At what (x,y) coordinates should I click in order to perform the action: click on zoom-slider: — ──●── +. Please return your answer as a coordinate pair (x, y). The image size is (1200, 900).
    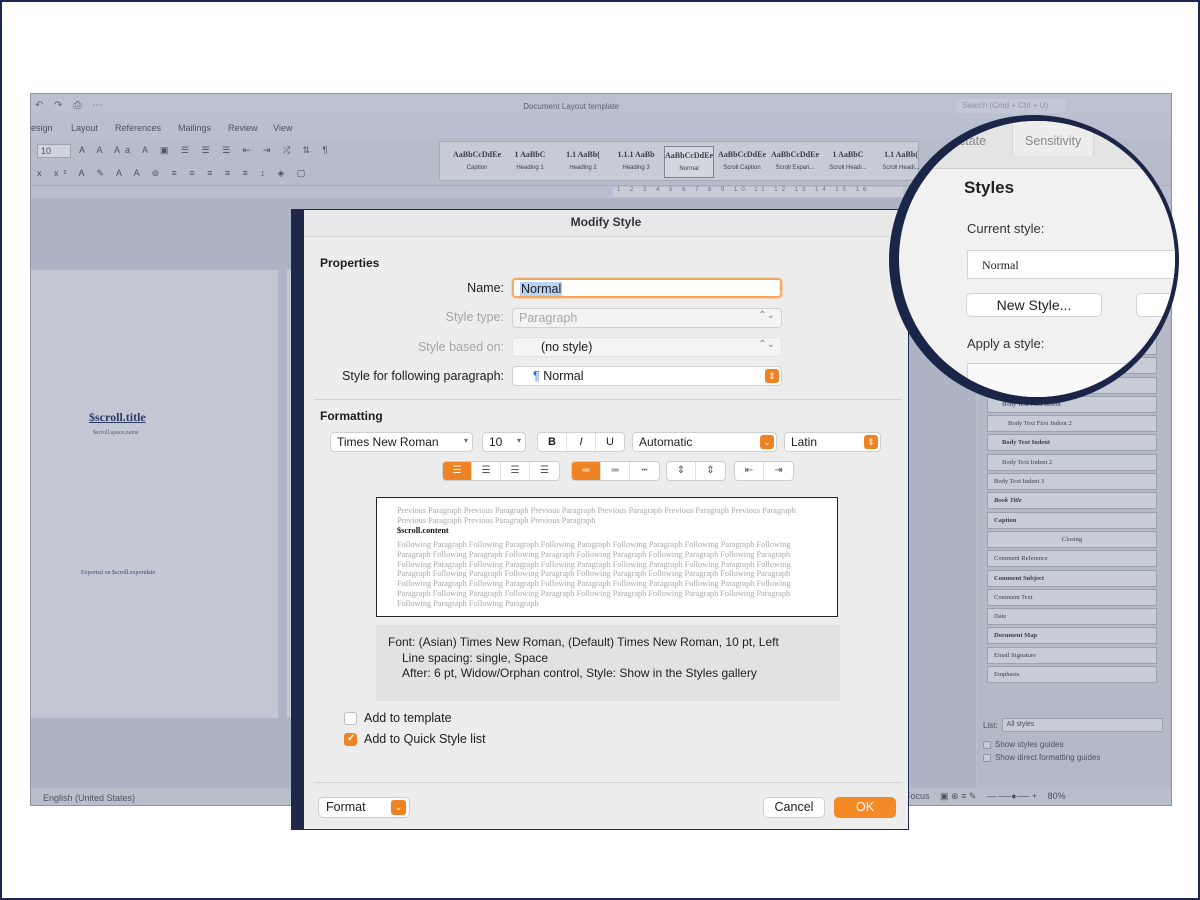
    Looking at the image, I should click on (1012, 796).